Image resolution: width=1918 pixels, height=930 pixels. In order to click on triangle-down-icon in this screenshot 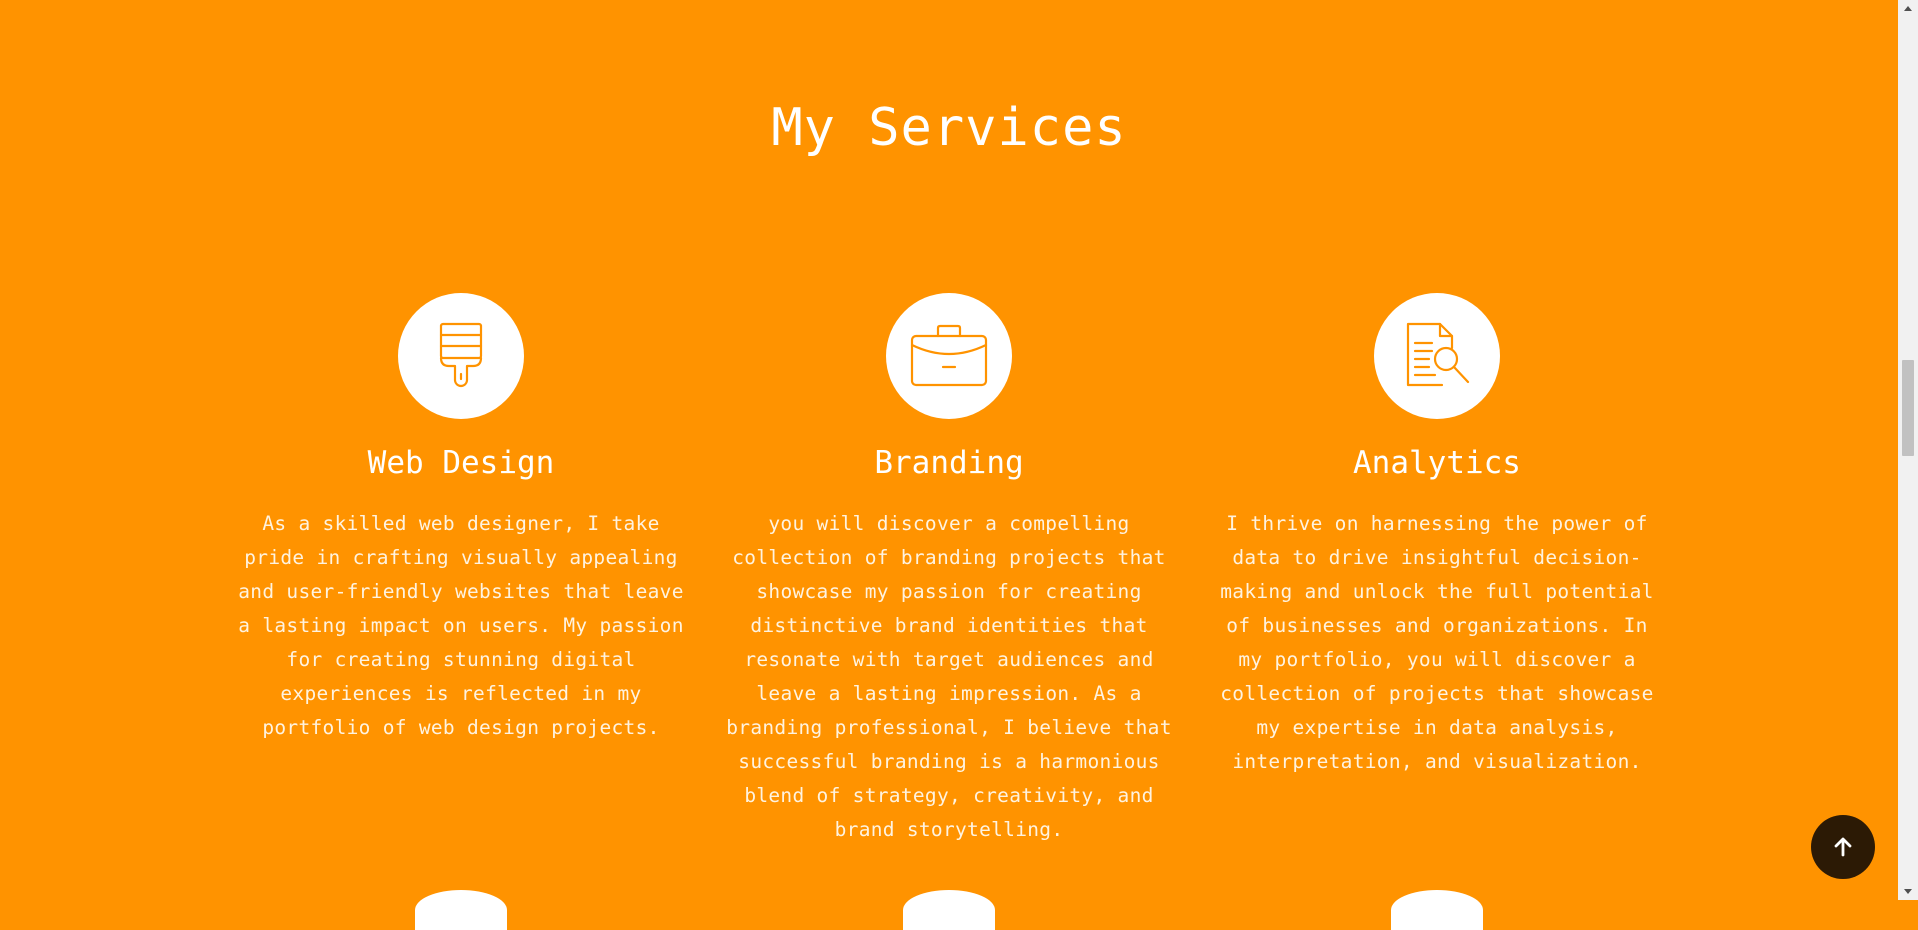, I will do `click(1908, 891)`.